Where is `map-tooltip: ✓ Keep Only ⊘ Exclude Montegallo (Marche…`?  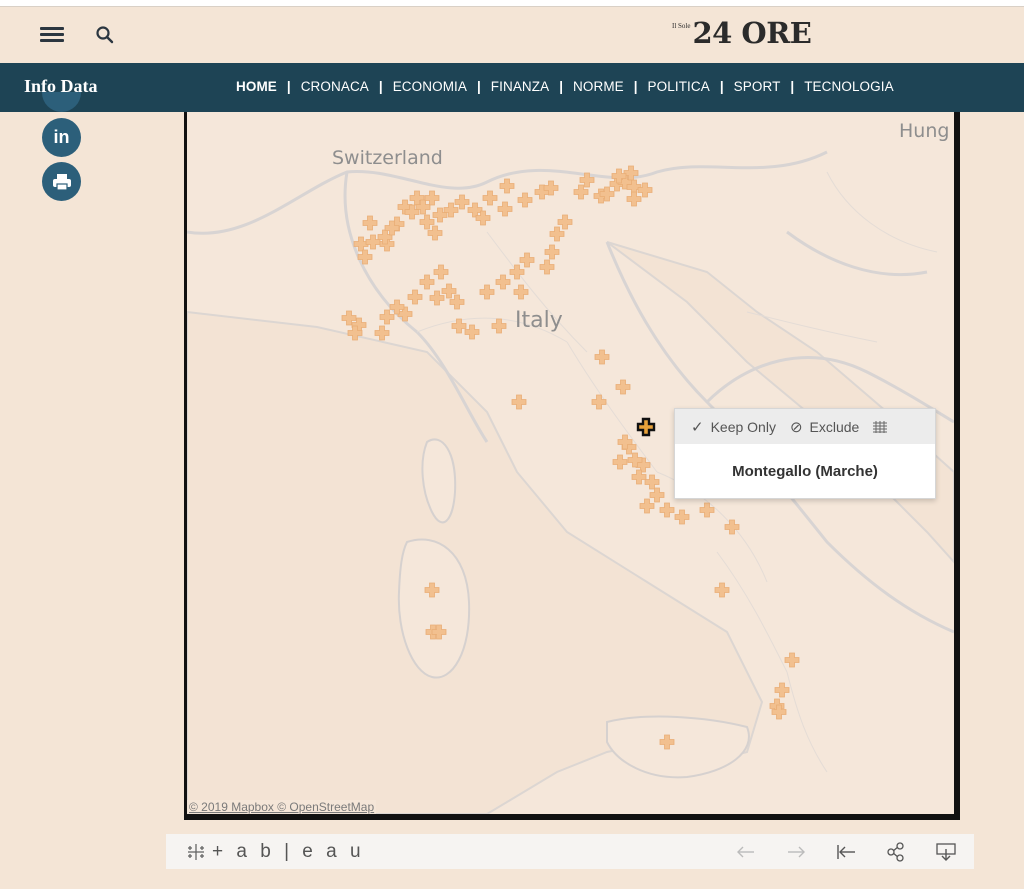 map-tooltip: ✓ Keep Only ⊘ Exclude Montegallo (Marche… is located at coordinates (805, 453).